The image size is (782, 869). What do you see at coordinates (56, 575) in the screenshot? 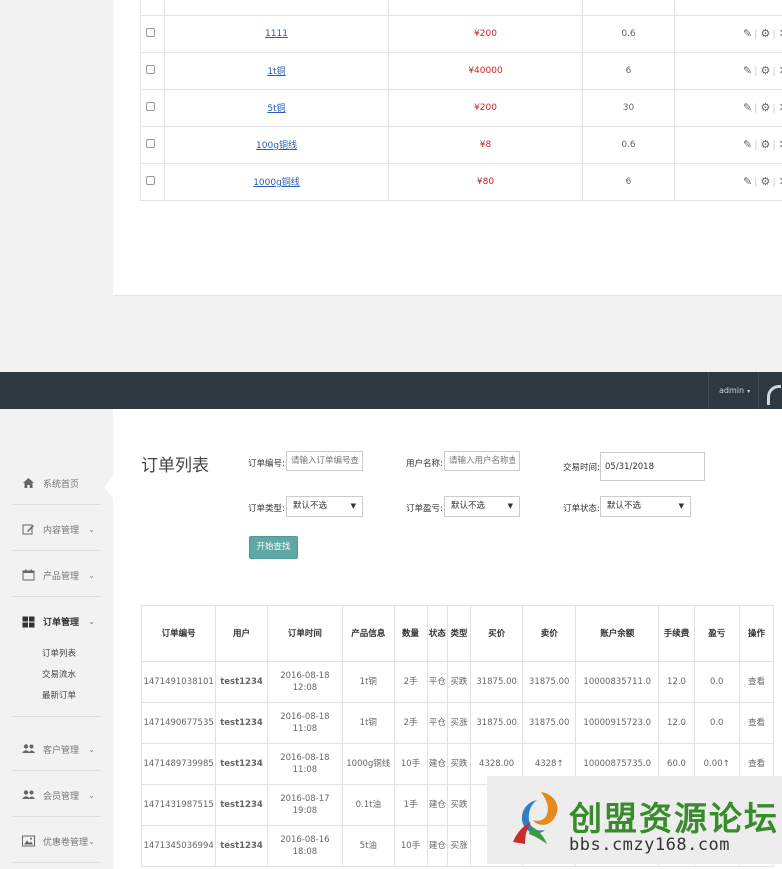
I see `sidebar-item-products: 产品管理 ⌄` at bounding box center [56, 575].